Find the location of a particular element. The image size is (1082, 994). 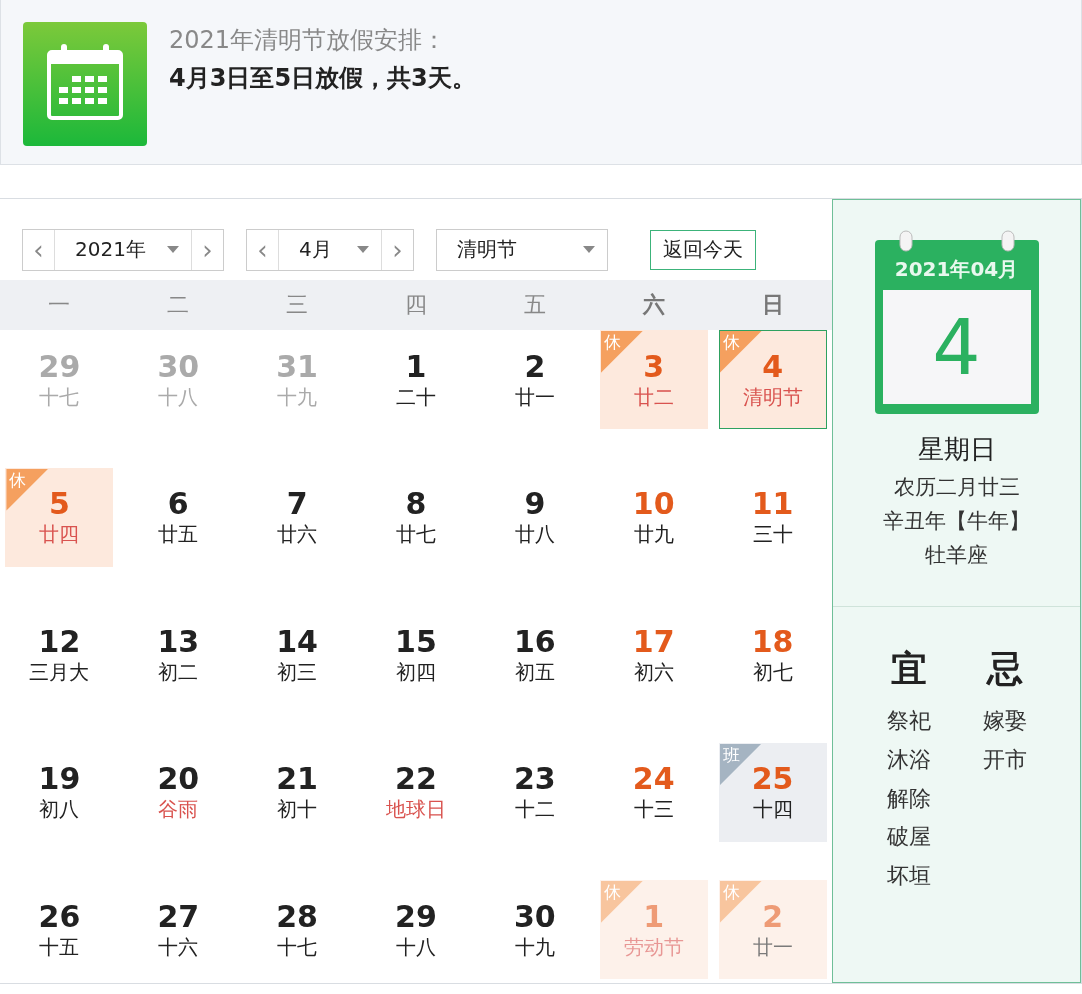

lunar-year-text: 辛丑年【牛年】 is located at coordinates (956, 521).